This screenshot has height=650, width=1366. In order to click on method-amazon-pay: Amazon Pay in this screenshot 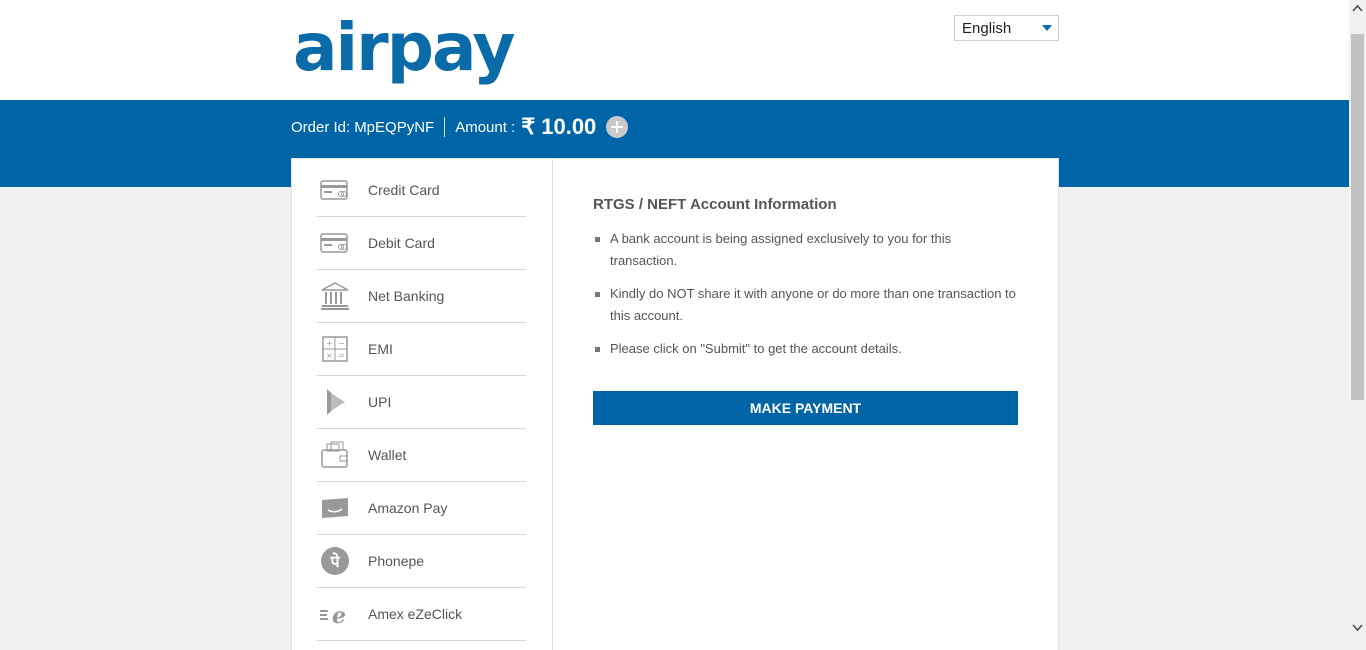, I will do `click(421, 508)`.